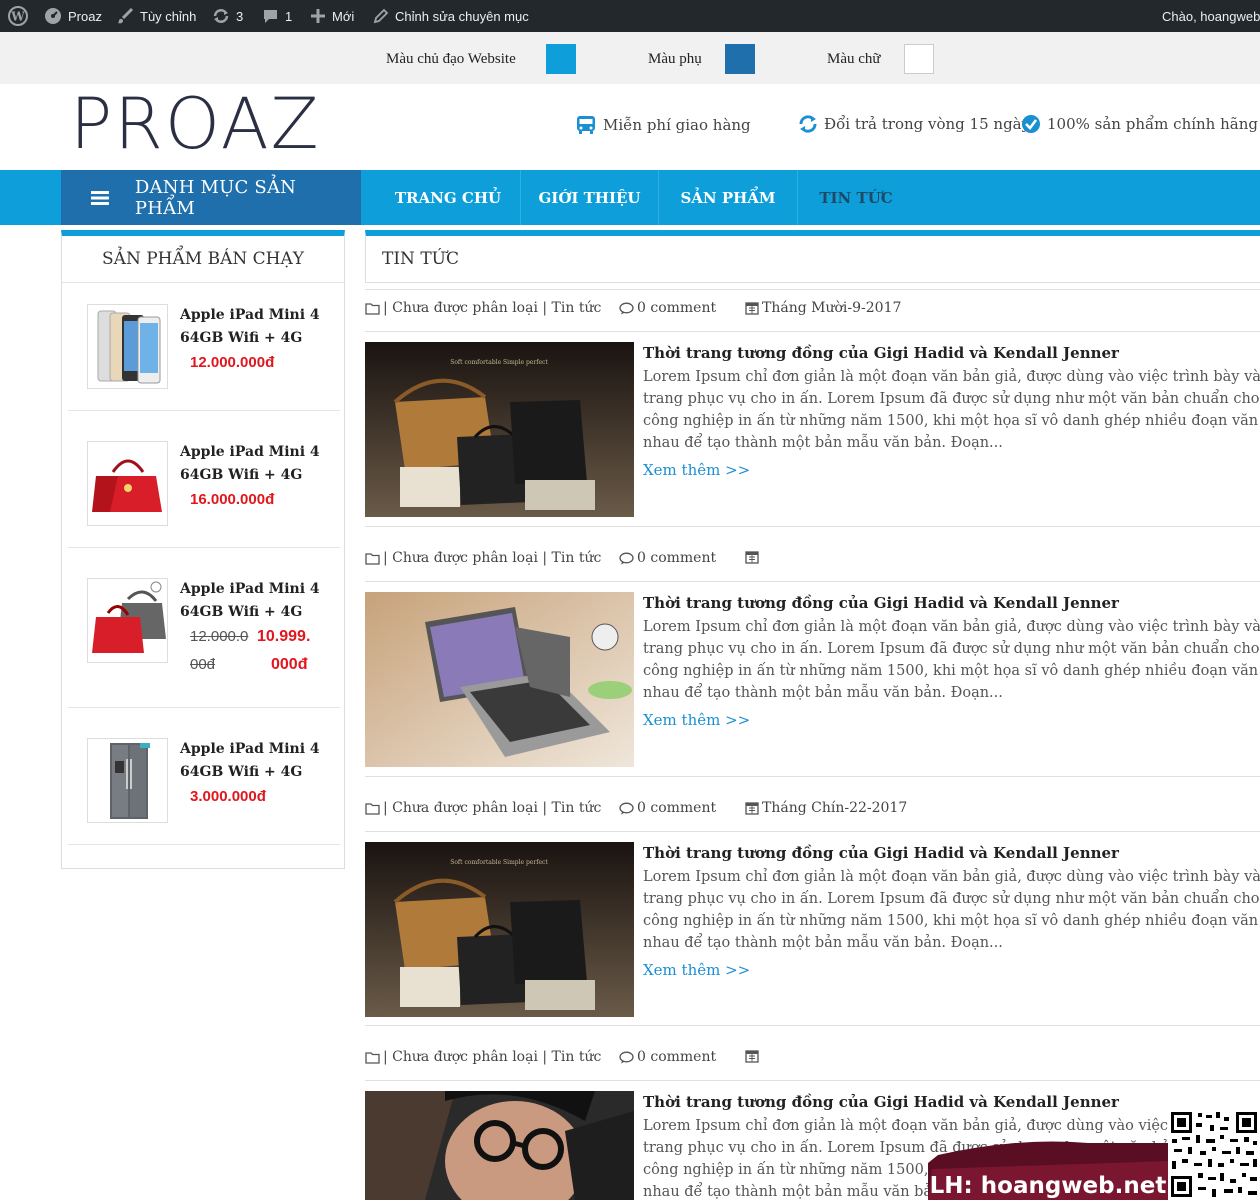 The image size is (1260, 1200). What do you see at coordinates (1031, 124) in the screenshot?
I see `check-circle-icon` at bounding box center [1031, 124].